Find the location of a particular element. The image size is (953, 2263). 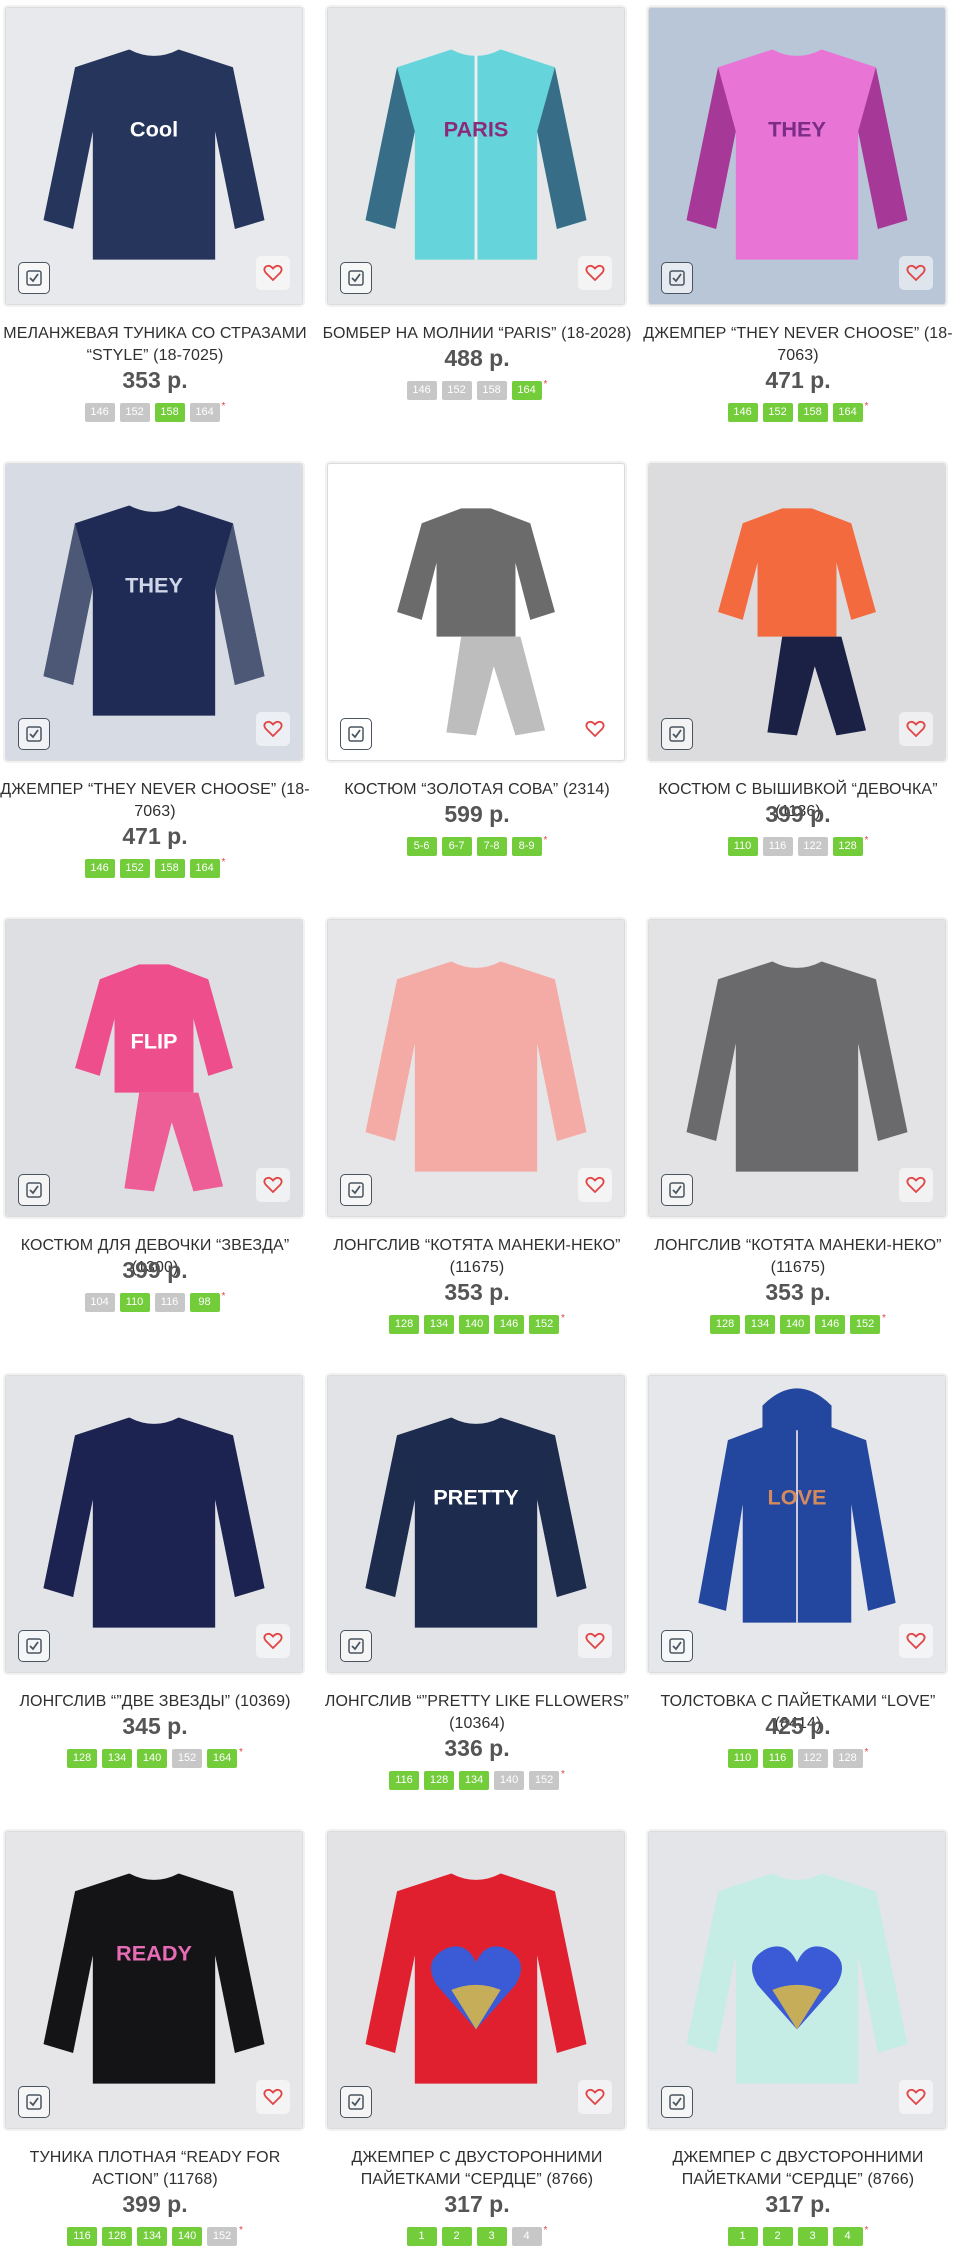

product-photo: FLIP is located at coordinates (154, 1068).